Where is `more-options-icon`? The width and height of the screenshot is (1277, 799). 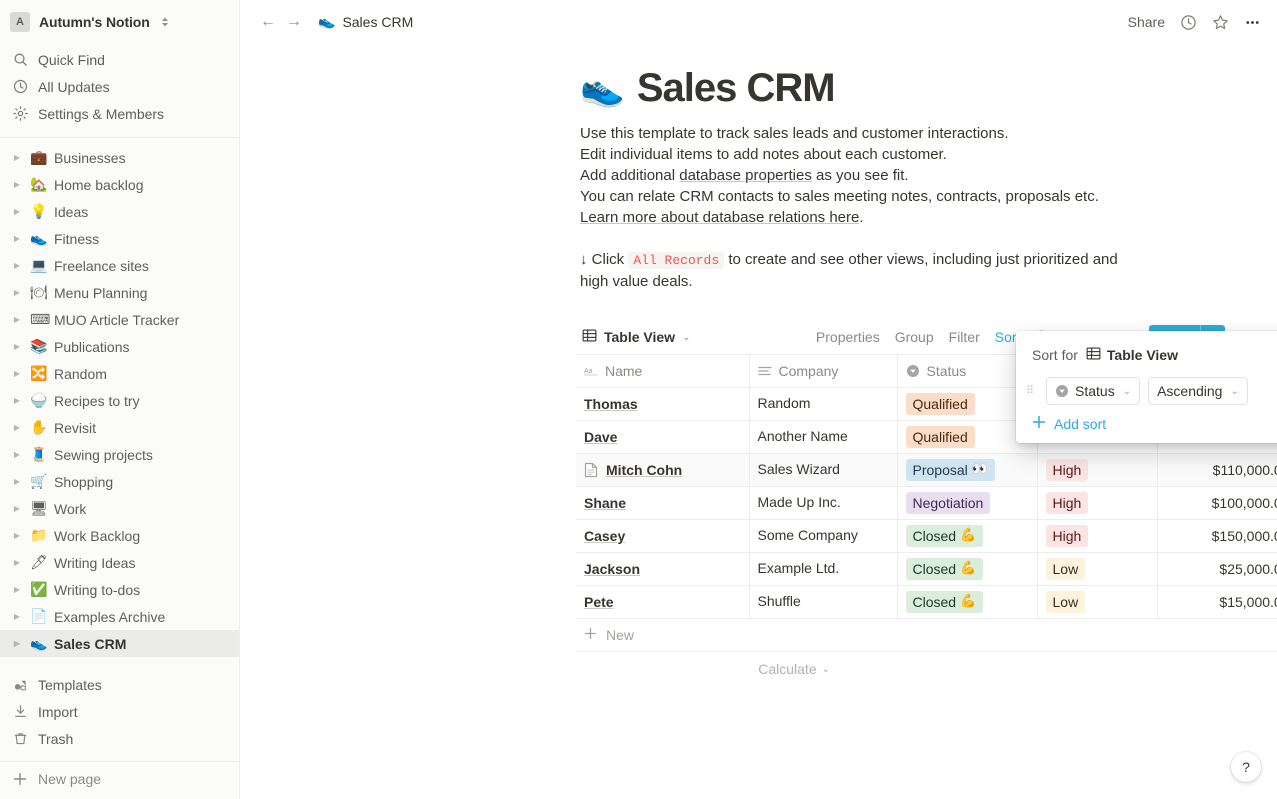
more-options-icon is located at coordinates (1252, 22).